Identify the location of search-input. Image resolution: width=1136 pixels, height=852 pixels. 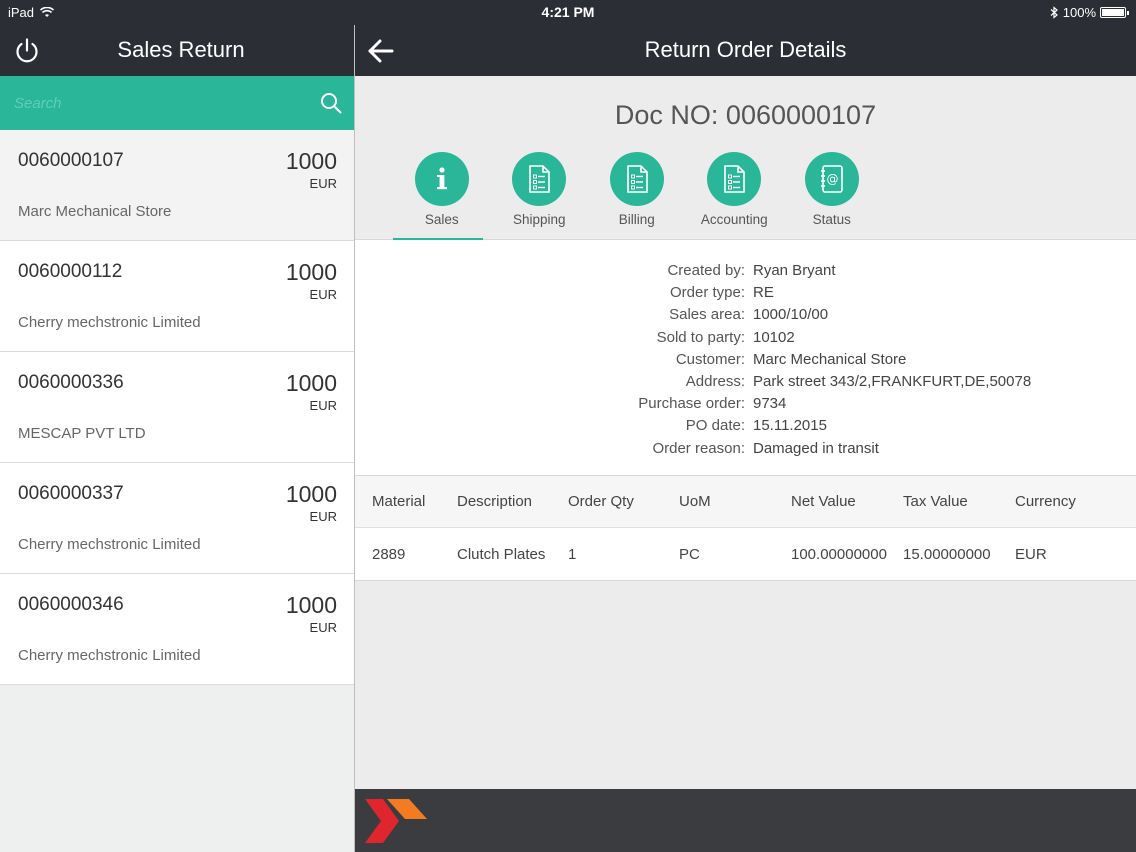
(155, 103).